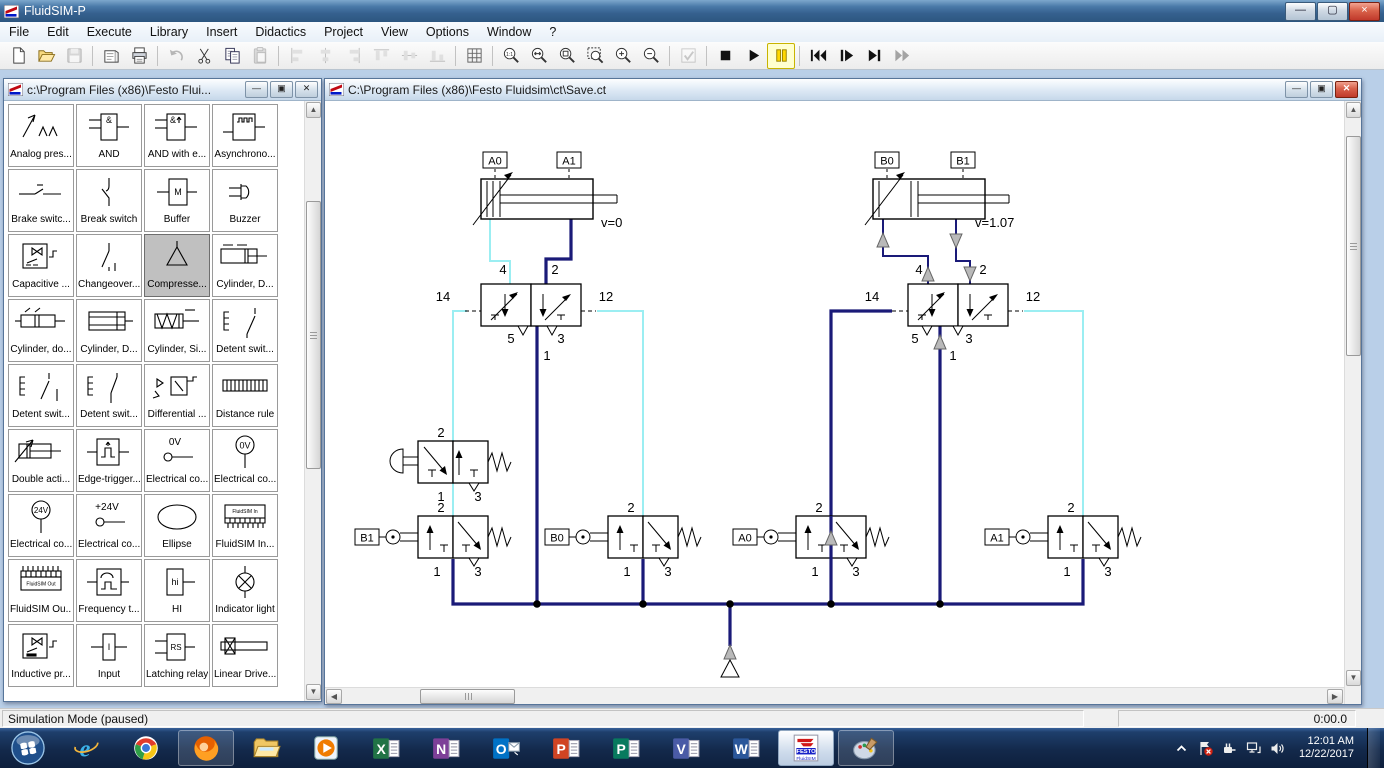  What do you see at coordinates (547, 190) in the screenshot?
I see `cylinder-a: A0 A1 v=0` at bounding box center [547, 190].